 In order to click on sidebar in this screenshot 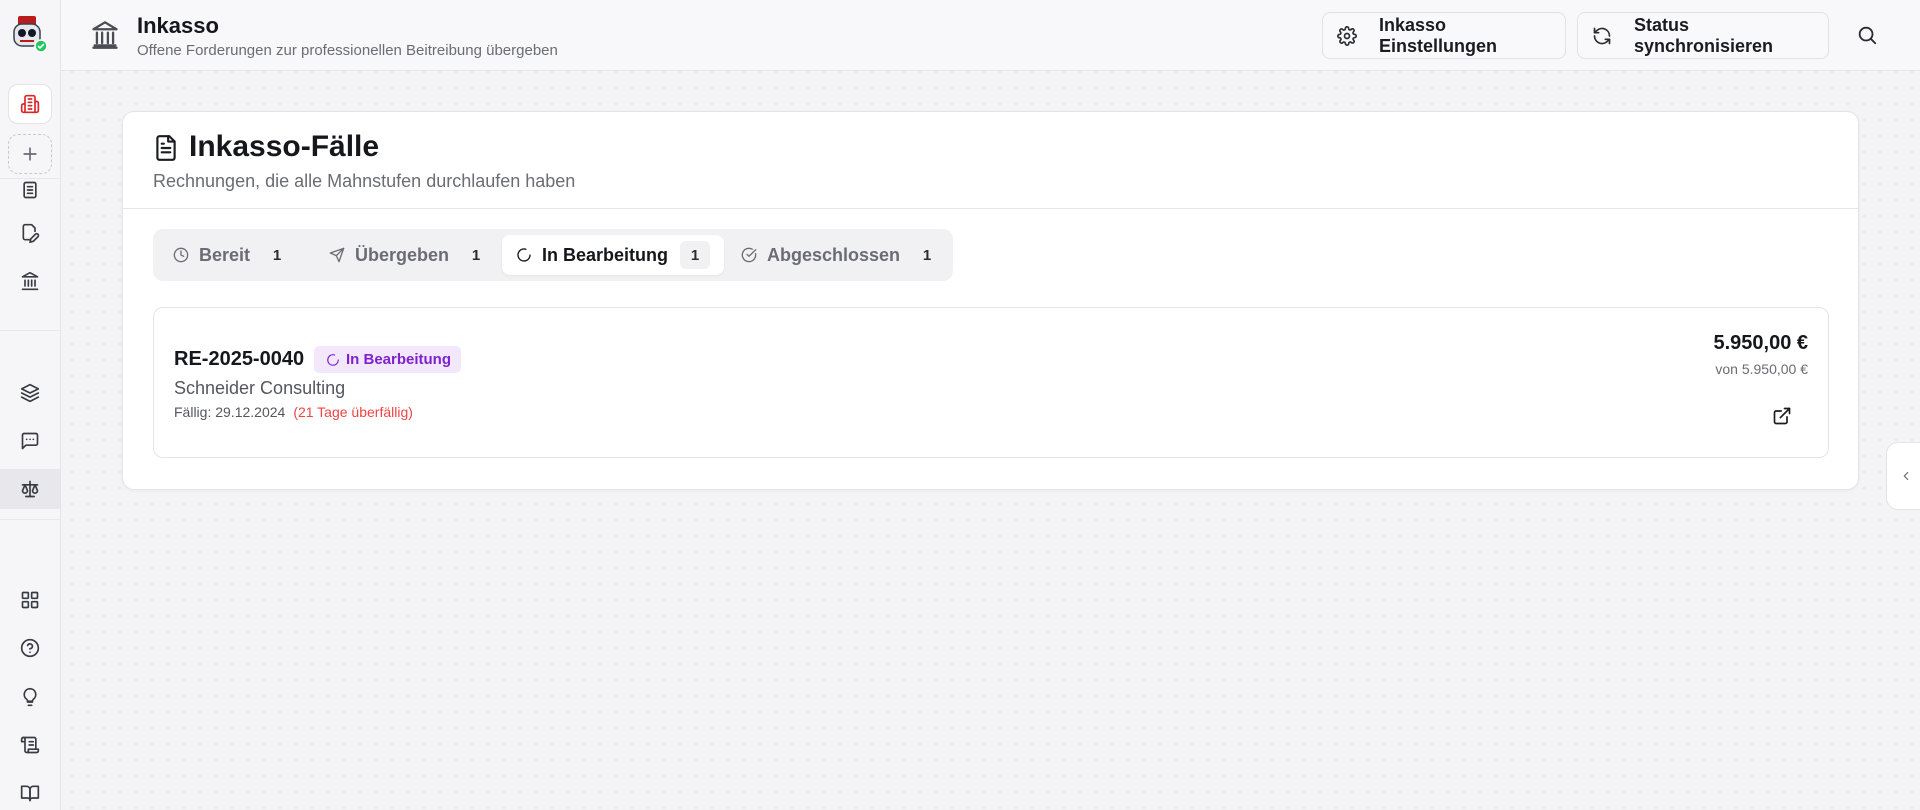, I will do `click(30, 405)`.